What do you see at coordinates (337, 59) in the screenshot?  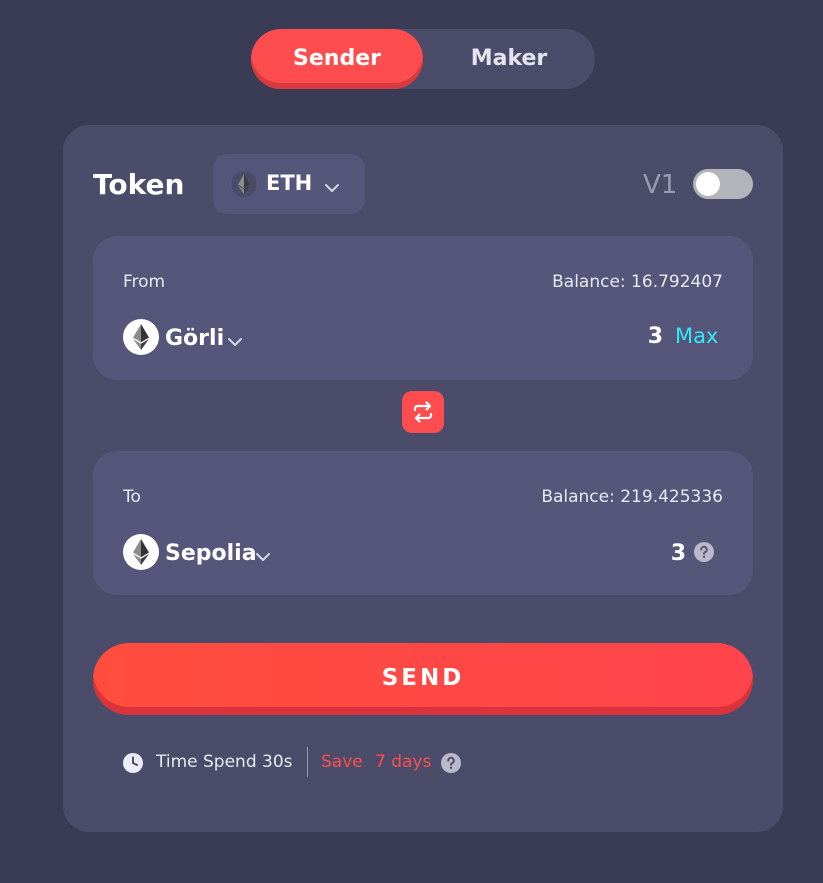 I see `tab-sender: Sender` at bounding box center [337, 59].